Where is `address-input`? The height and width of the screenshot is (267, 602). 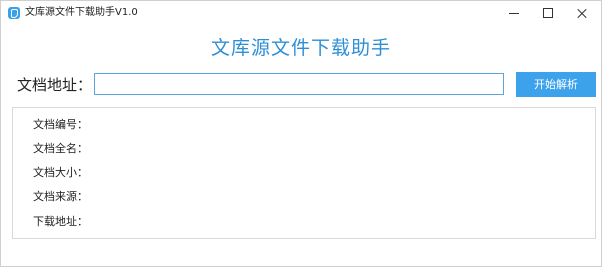
address-input is located at coordinates (299, 84).